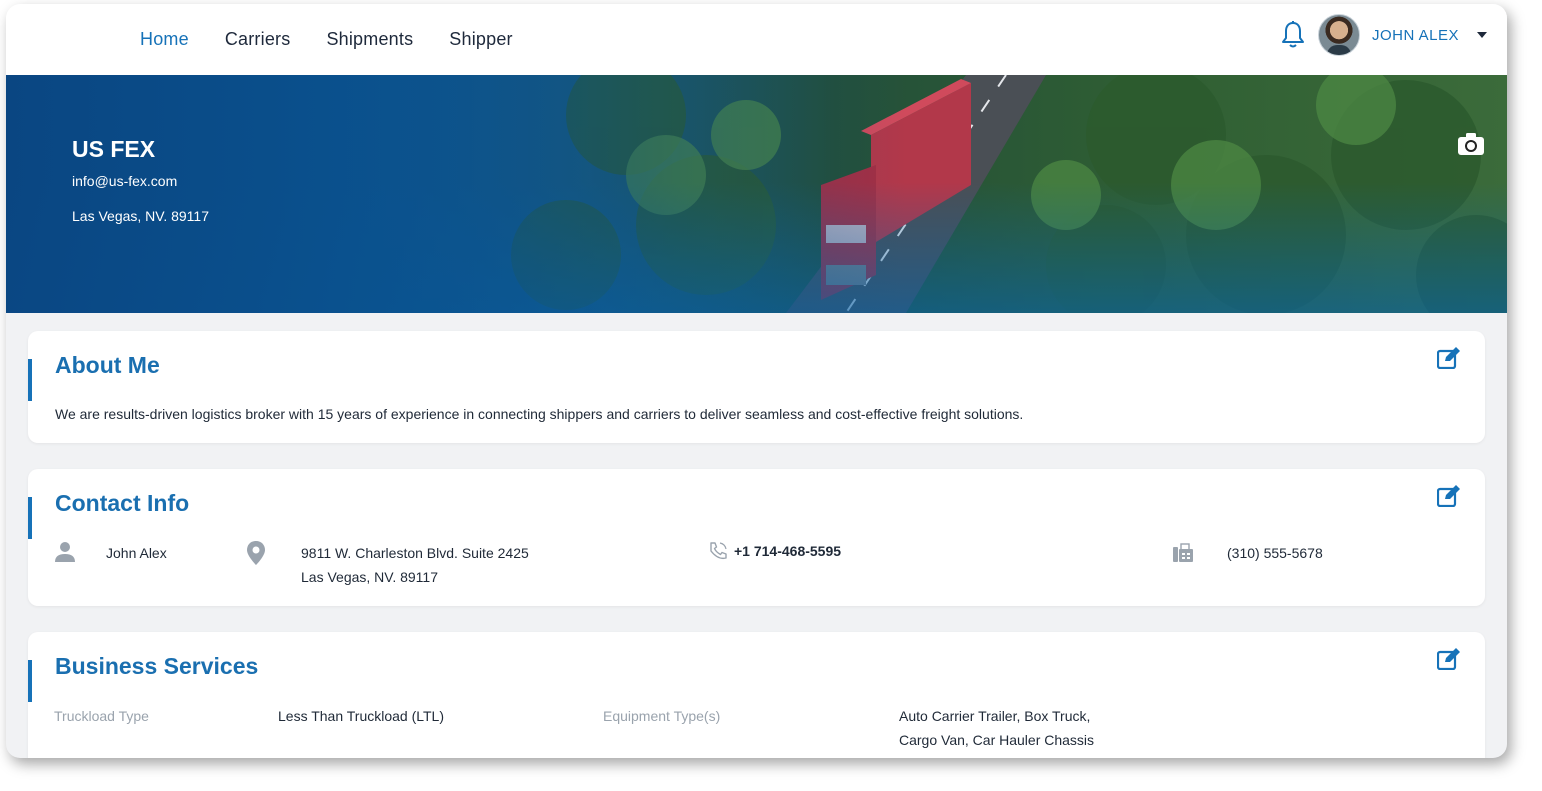  Describe the element at coordinates (1338, 35) in the screenshot. I see `avatar` at that location.